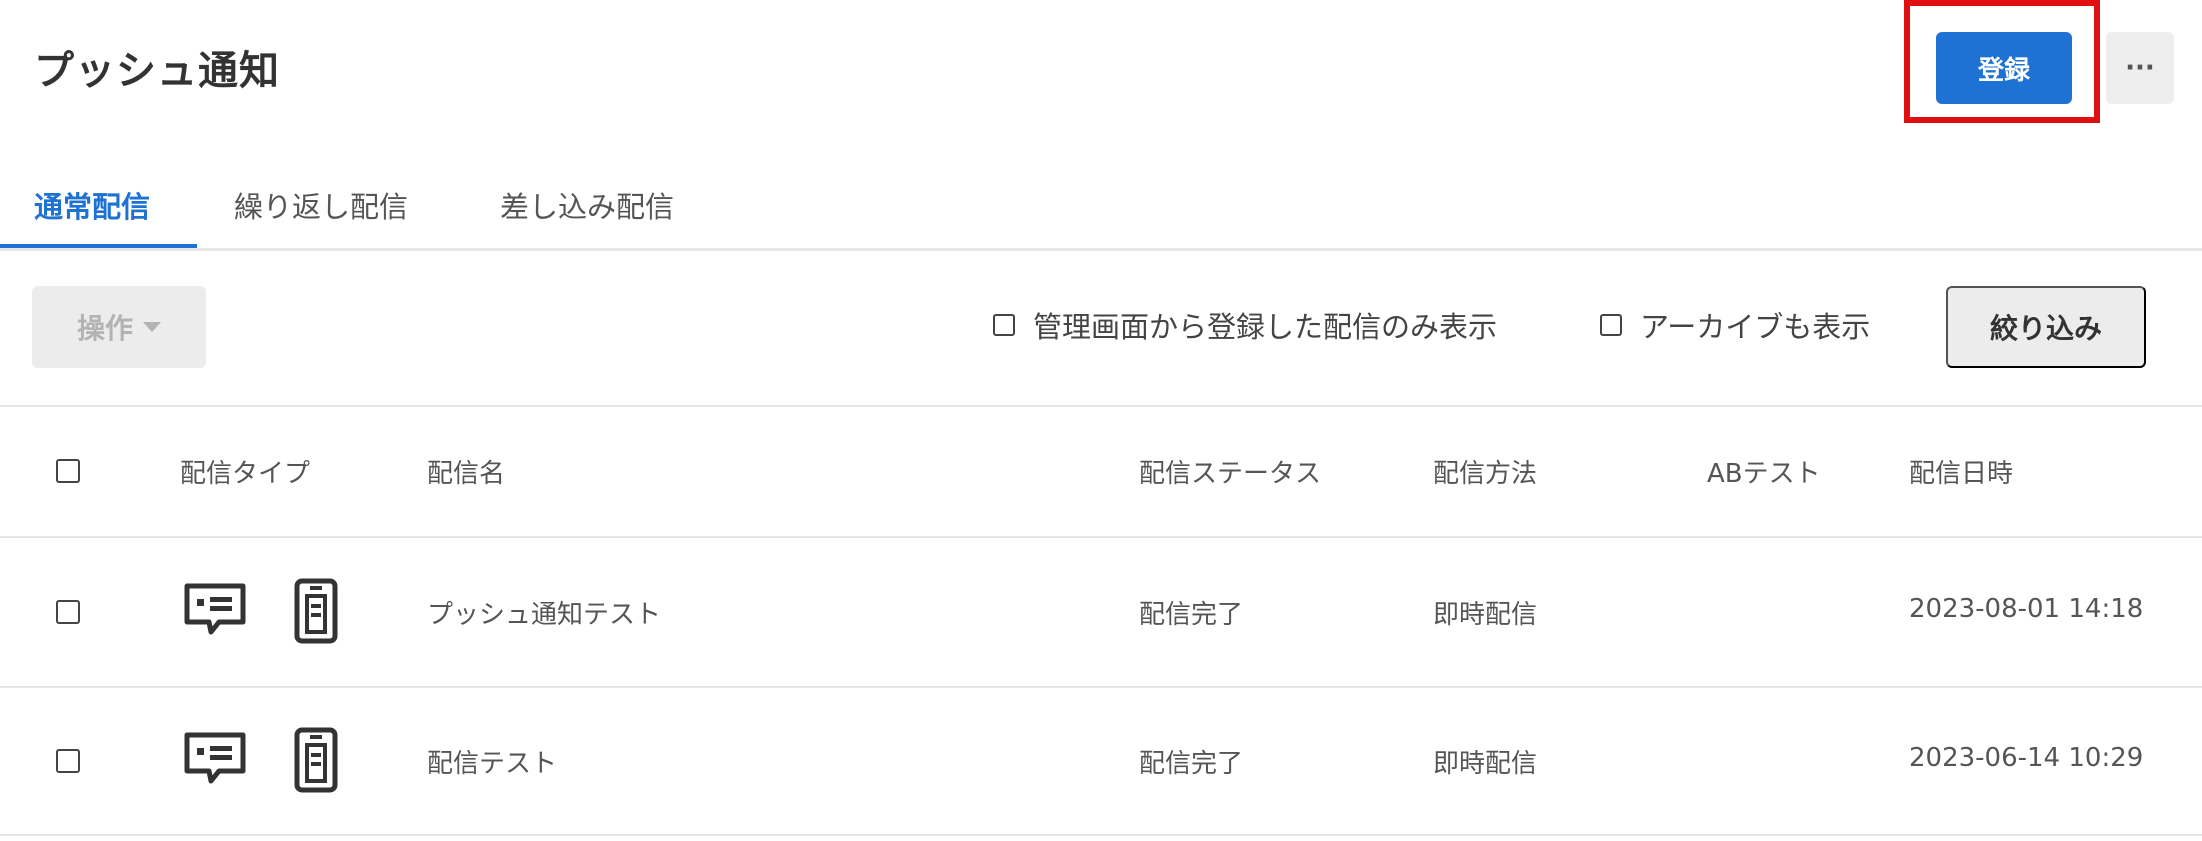 Image resolution: width=2202 pixels, height=841 pixels. What do you see at coordinates (1755, 327) in the screenshot?
I see `filter-show-archive-label: アーカイブも表示` at bounding box center [1755, 327].